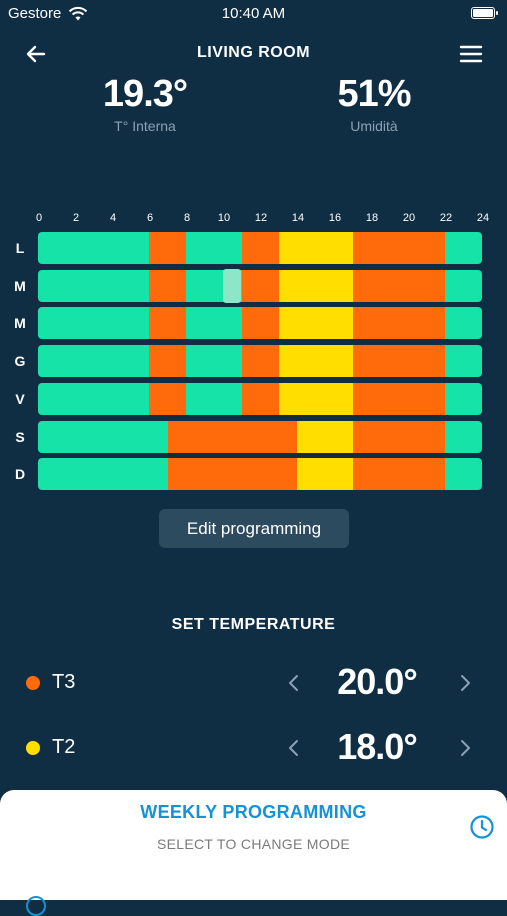 The image size is (507, 916). Describe the element at coordinates (76, 218) in the screenshot. I see `hour-label: 2` at that location.